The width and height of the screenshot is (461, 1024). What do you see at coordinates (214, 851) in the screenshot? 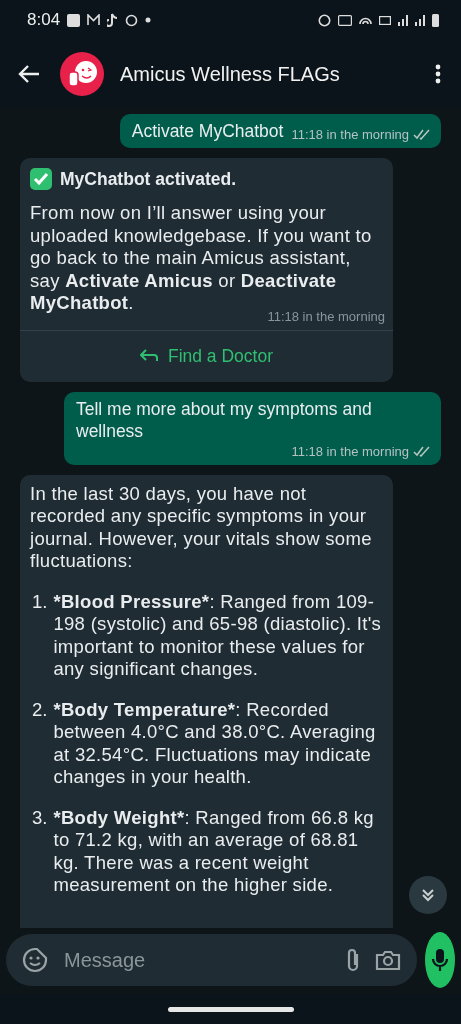
I see `list-item-text: *Body Weight*: Ranged from 66.8 kg to 71.2 kg, with an average of 68.81 kg. There was a recent weight measurement on the higher side.` at bounding box center [214, 851].